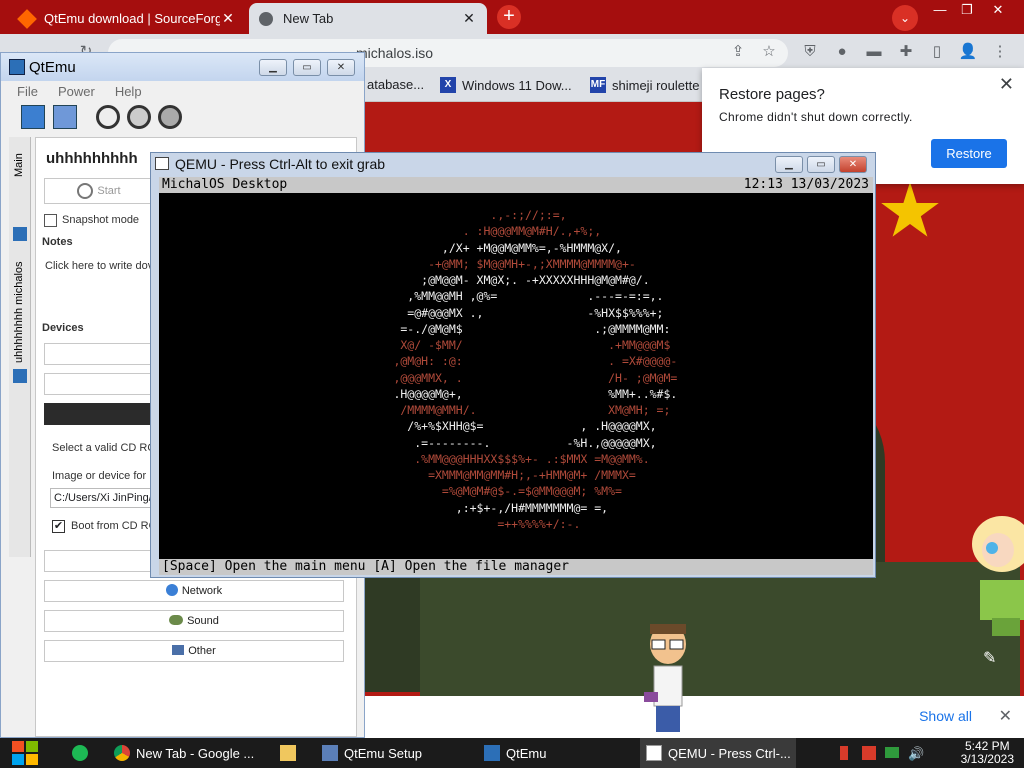 The width and height of the screenshot is (1024, 768). What do you see at coordinates (508, 328) in the screenshot?
I see `ascii-line: =-./@M@M$ .;@MMMM@MM:` at bounding box center [508, 328].